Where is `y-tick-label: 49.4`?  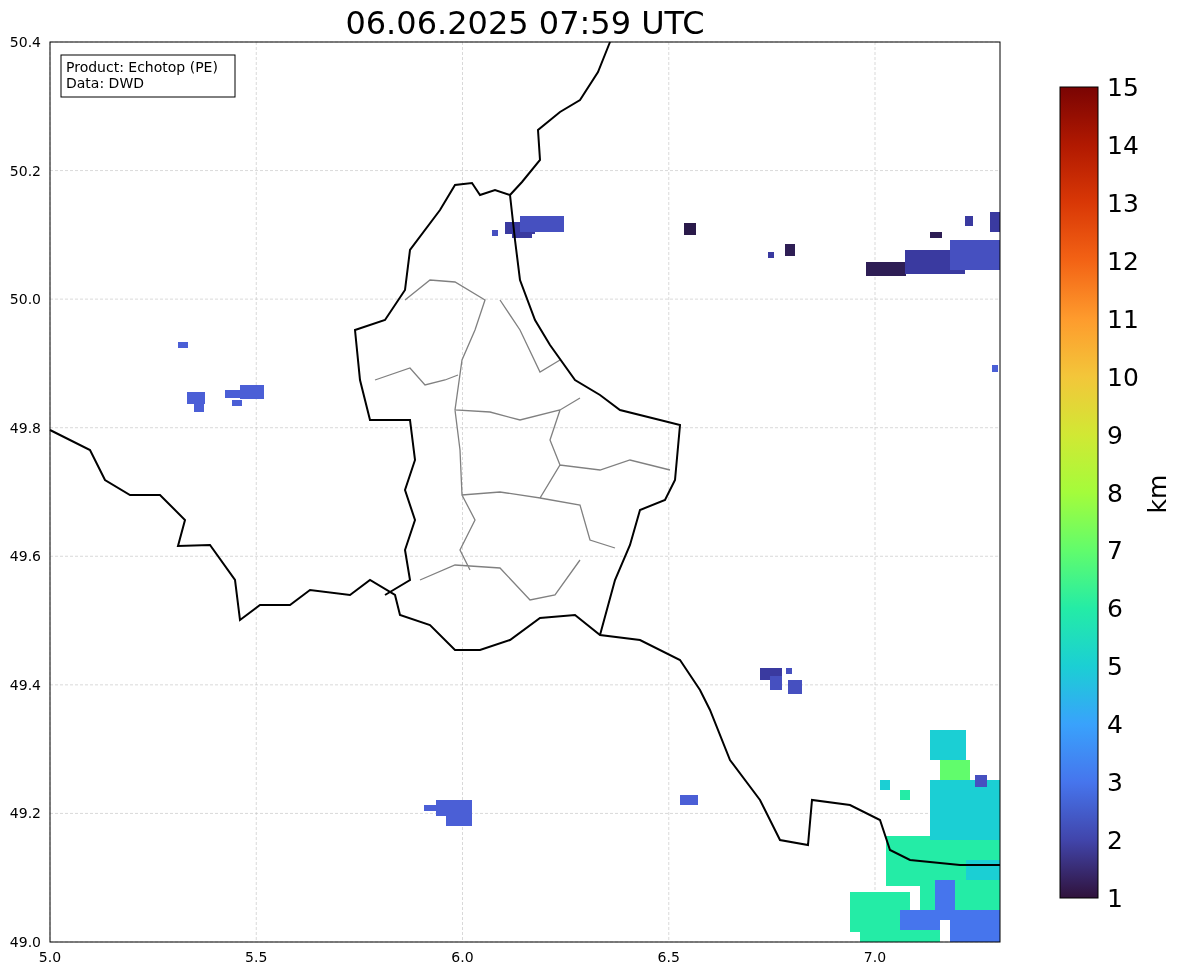 y-tick-label: 49.4 is located at coordinates (25, 684).